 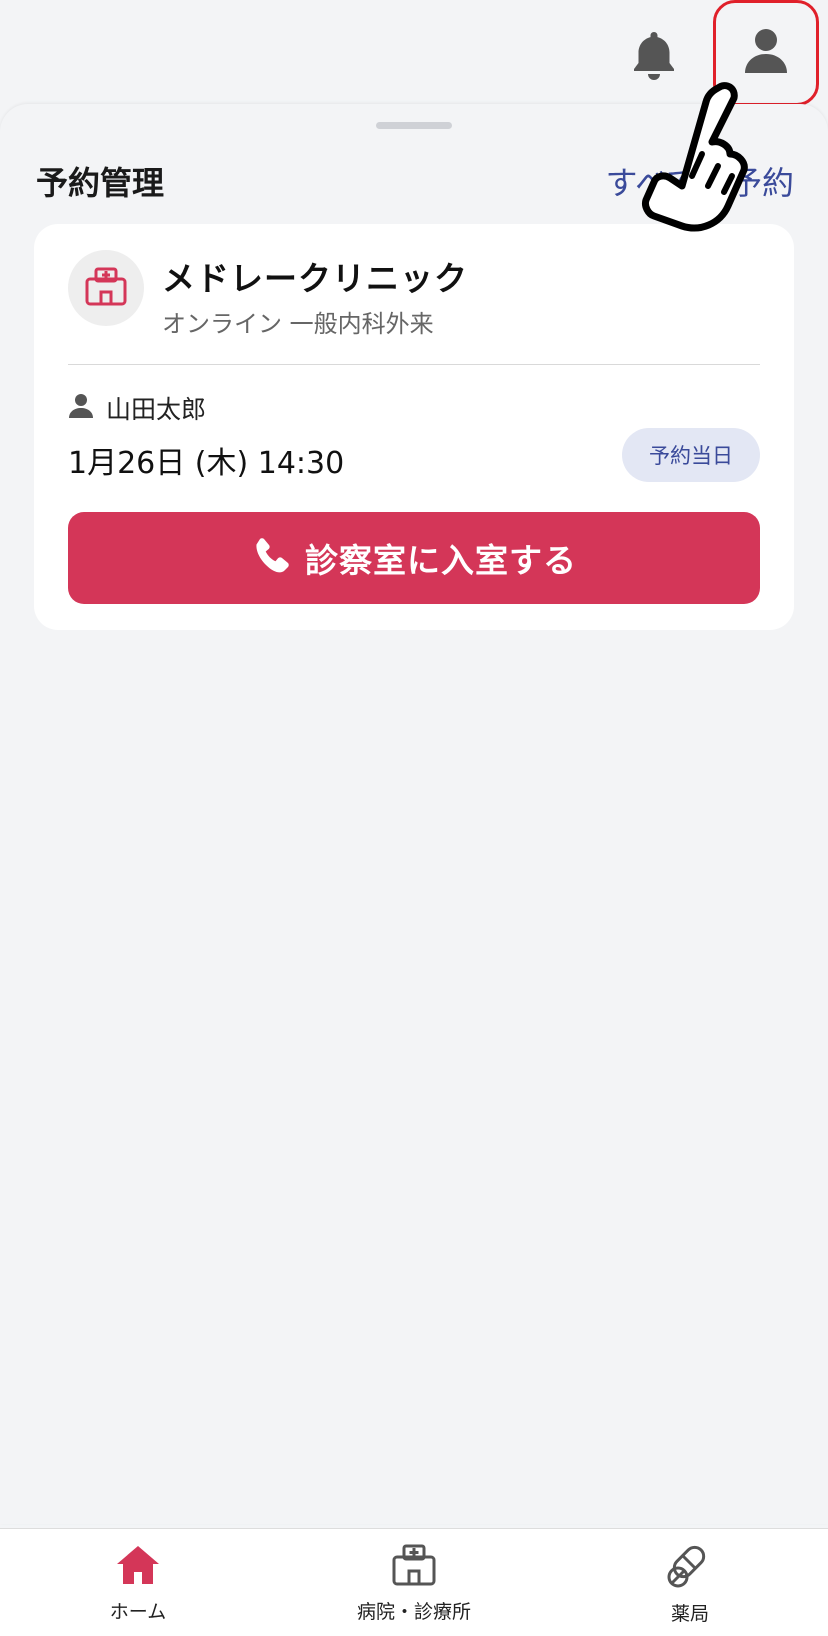 I want to click on nav-label-pharmacy: 薬局, so click(x=689, y=1614).